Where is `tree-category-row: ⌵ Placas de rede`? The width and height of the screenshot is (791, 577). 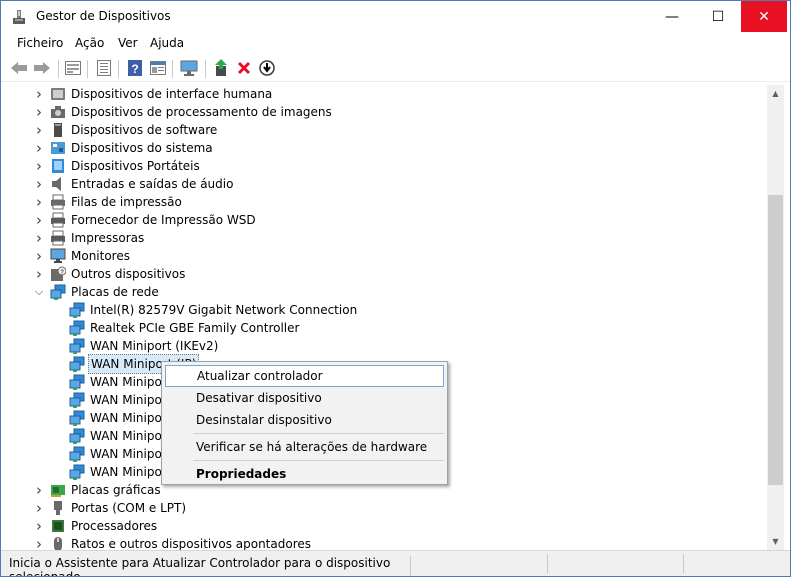 tree-category-row: ⌵ Placas de rede is located at coordinates (97, 292).